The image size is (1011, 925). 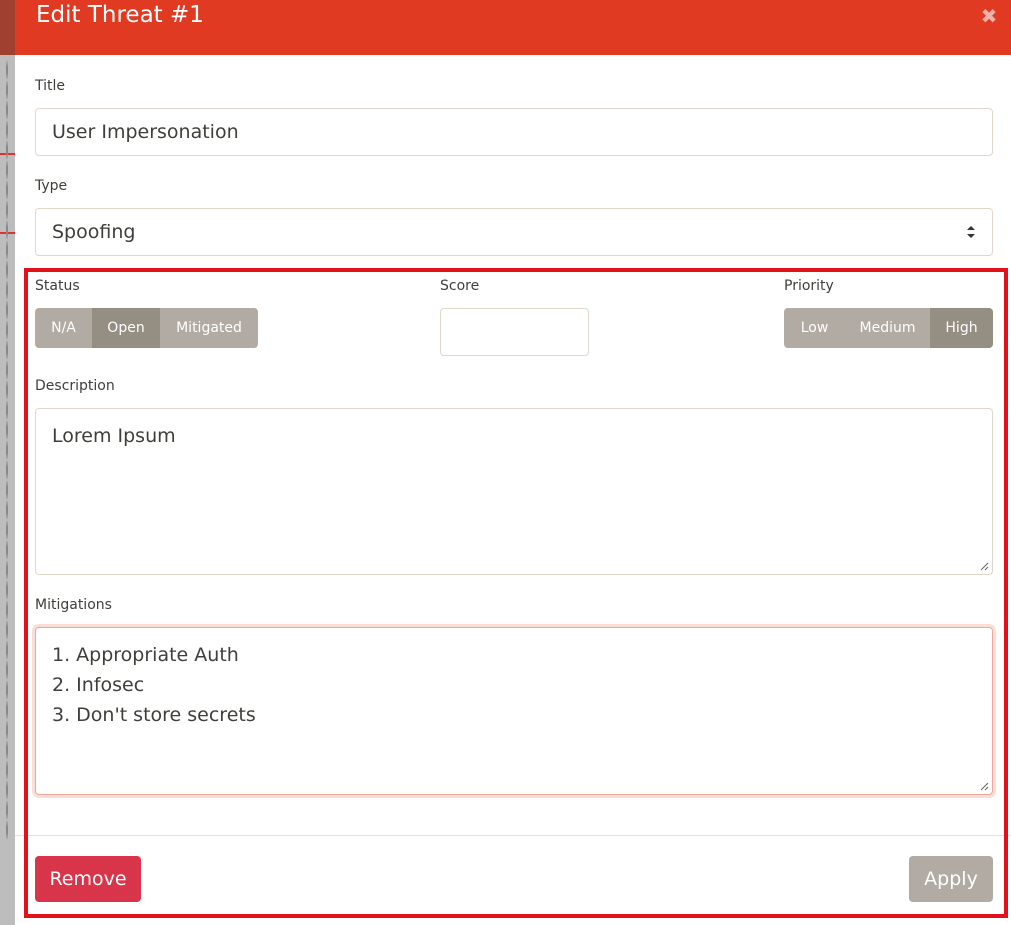 What do you see at coordinates (809, 286) in the screenshot?
I see `priority-label: Priority` at bounding box center [809, 286].